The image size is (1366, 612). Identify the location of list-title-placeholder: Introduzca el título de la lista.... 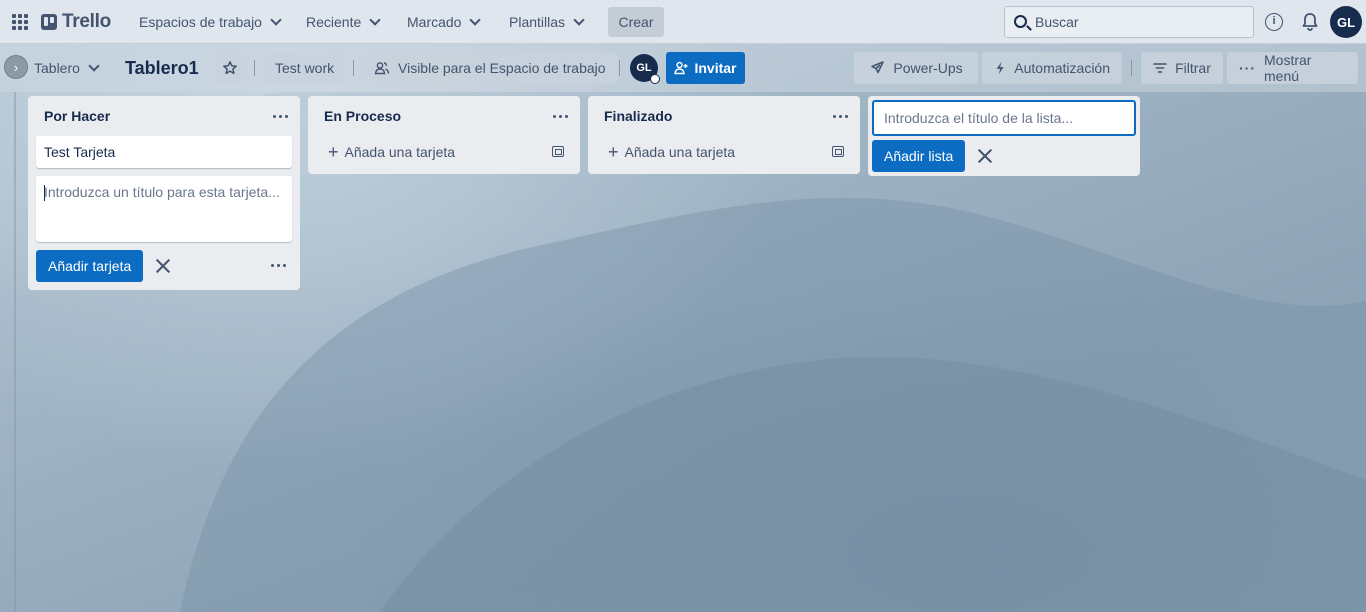
(979, 118).